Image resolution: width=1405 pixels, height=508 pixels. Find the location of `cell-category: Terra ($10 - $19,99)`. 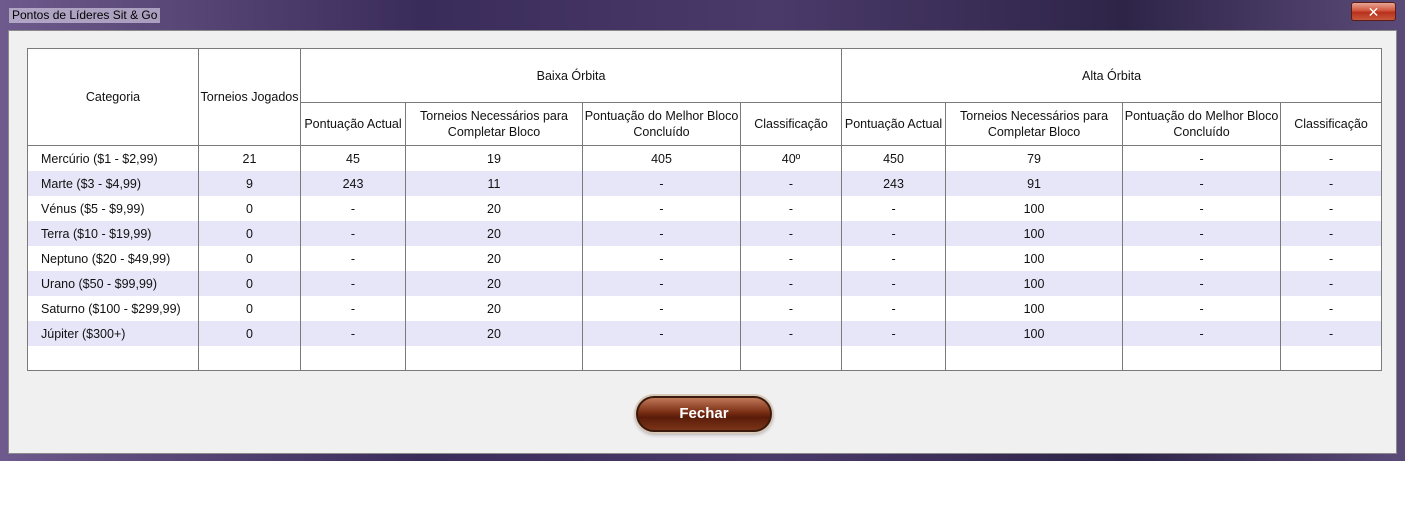

cell-category: Terra ($10 - $19,99) is located at coordinates (113, 233).